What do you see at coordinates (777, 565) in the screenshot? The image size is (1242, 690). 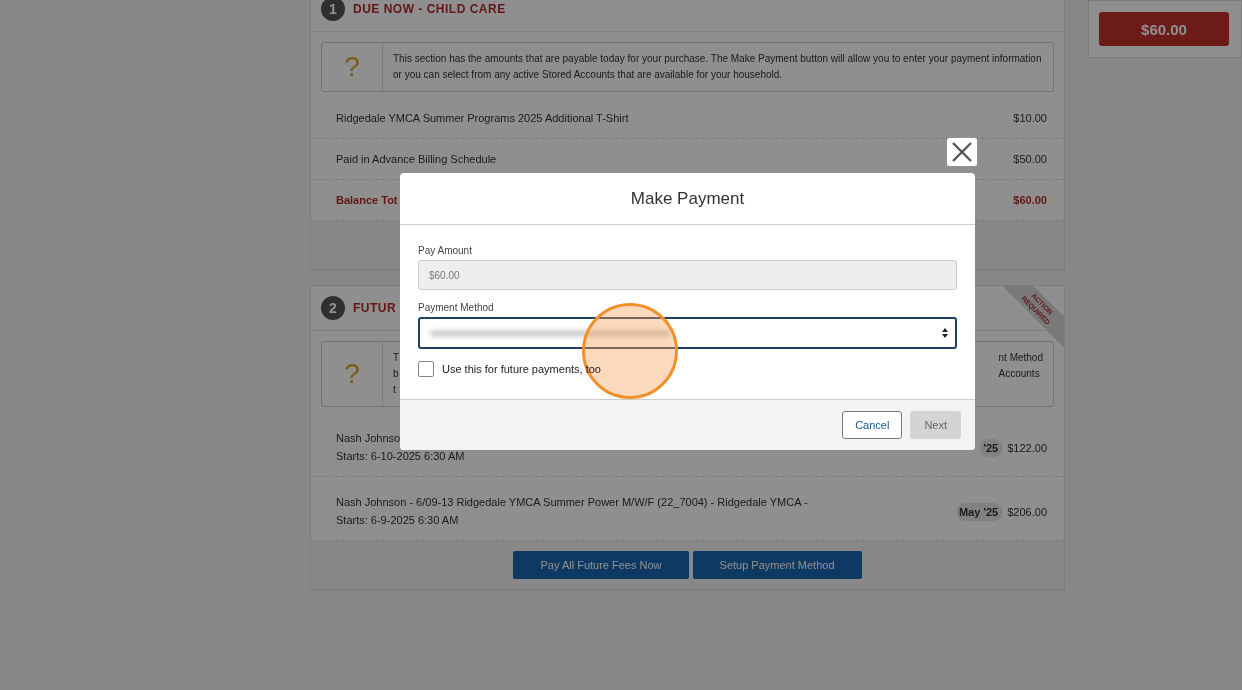 I see `action-button: Setup Payment Method` at bounding box center [777, 565].